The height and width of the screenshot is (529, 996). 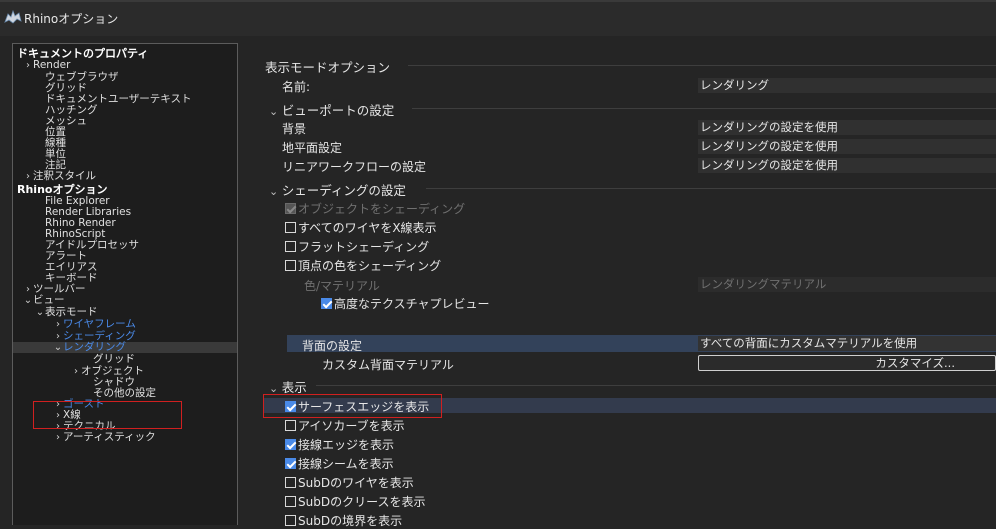 I want to click on xray-wires-checkbox, so click(x=290, y=227).